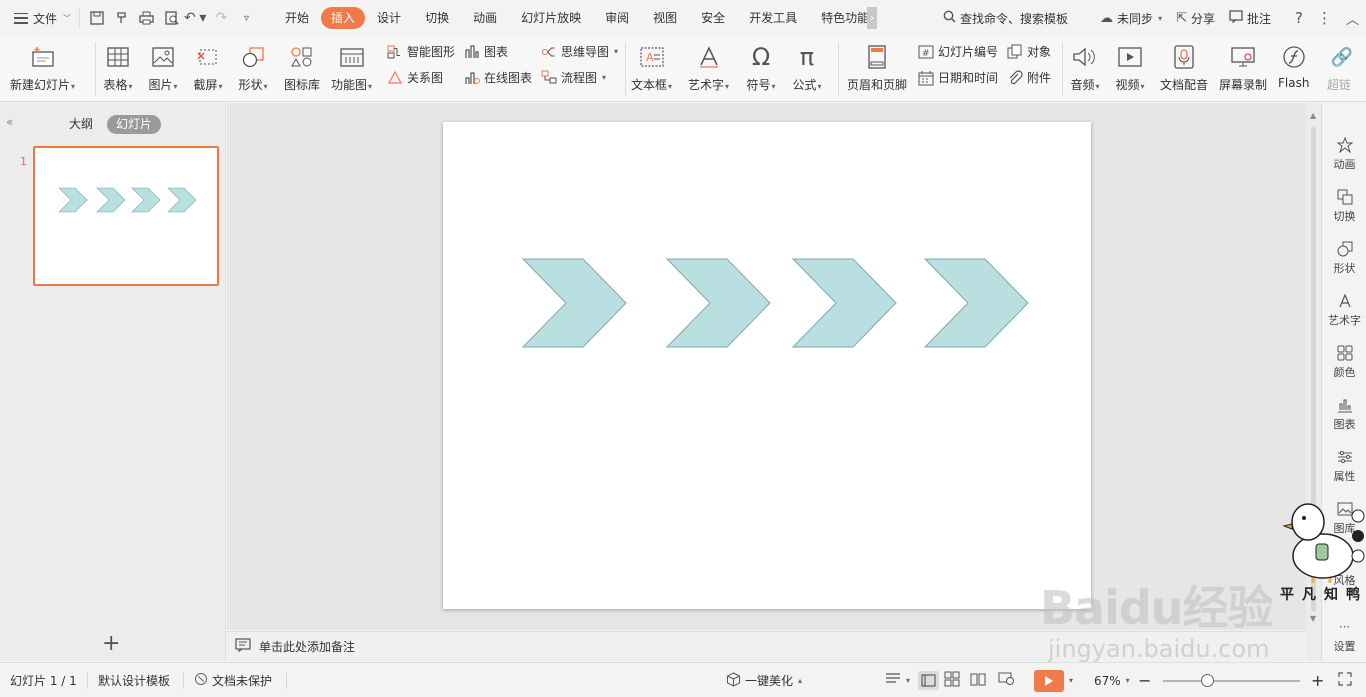 The height and width of the screenshot is (697, 1366). Describe the element at coordinates (807, 67) in the screenshot. I see `formula-button: π 公式▾` at that location.